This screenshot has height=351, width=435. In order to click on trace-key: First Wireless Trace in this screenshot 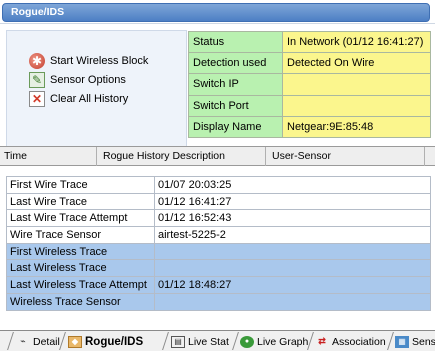, I will do `click(80, 251)`.